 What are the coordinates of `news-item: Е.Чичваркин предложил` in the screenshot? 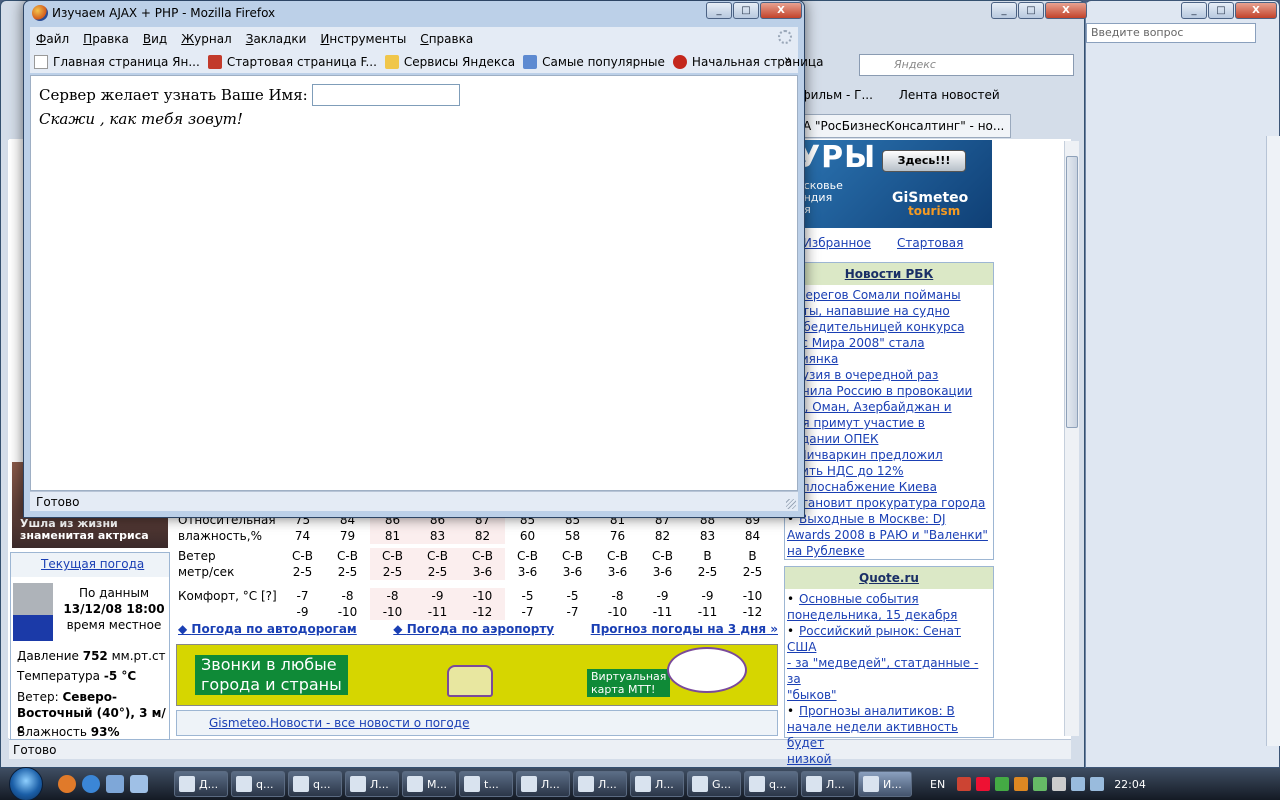 It's located at (889, 455).